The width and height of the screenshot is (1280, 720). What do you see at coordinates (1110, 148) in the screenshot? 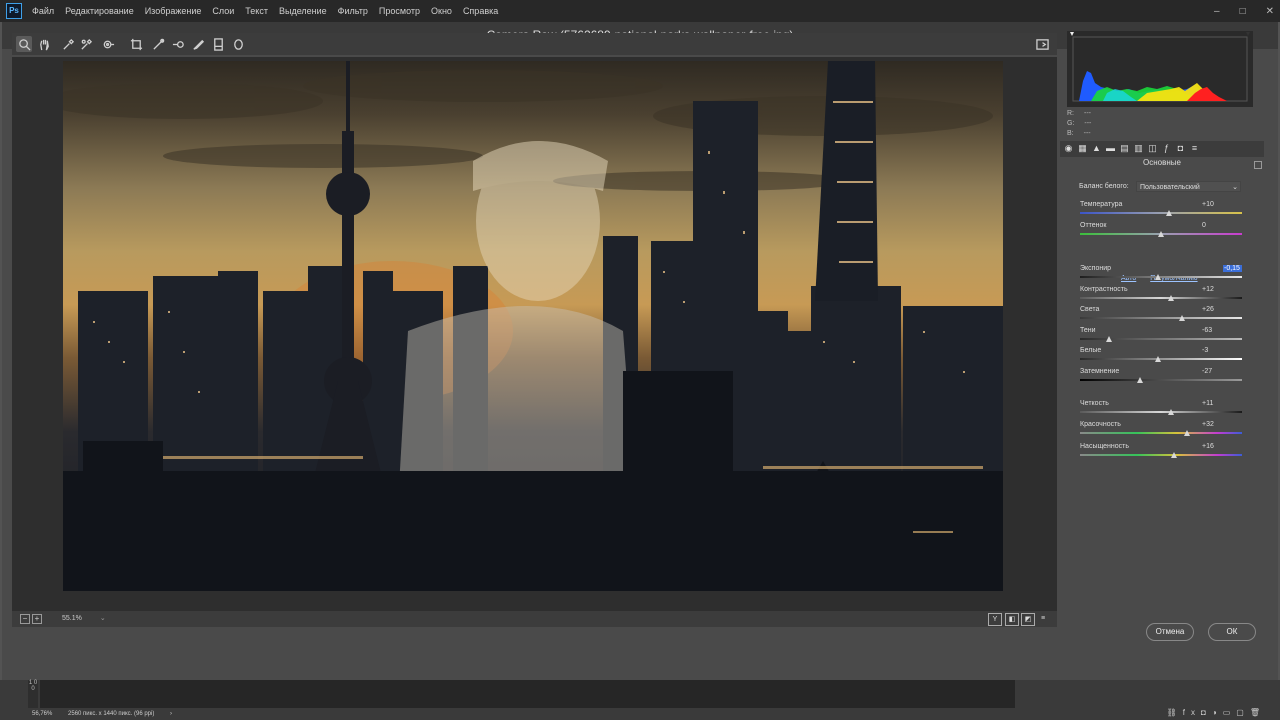
I see `tab-hsl-icon: ▬` at bounding box center [1110, 148].